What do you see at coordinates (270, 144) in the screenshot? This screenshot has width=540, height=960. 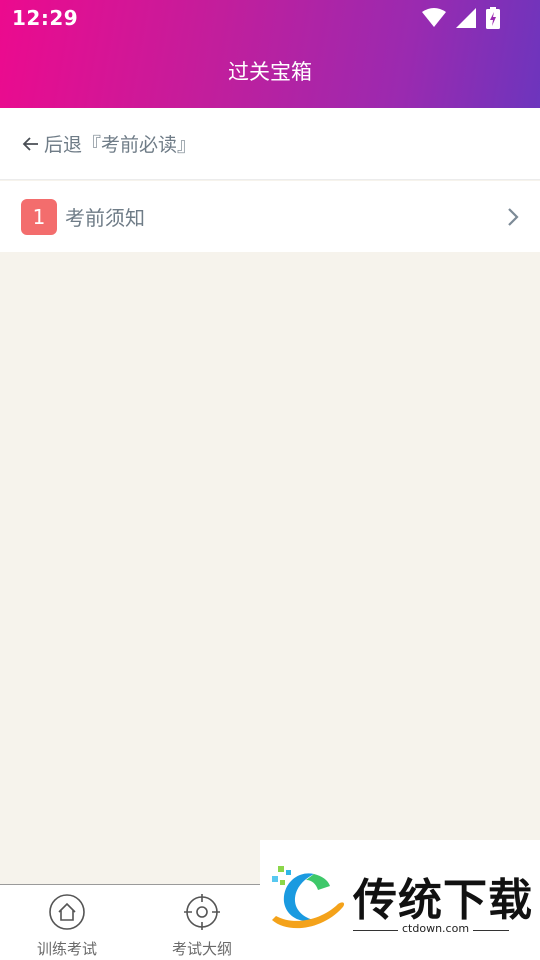 I see `back-button: 后退『考前必读』` at bounding box center [270, 144].